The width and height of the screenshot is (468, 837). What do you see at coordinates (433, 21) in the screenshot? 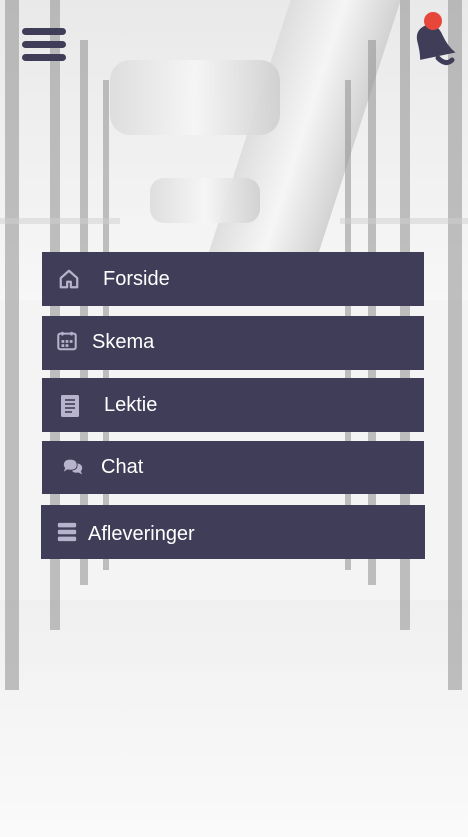
I see `notification-badge` at bounding box center [433, 21].